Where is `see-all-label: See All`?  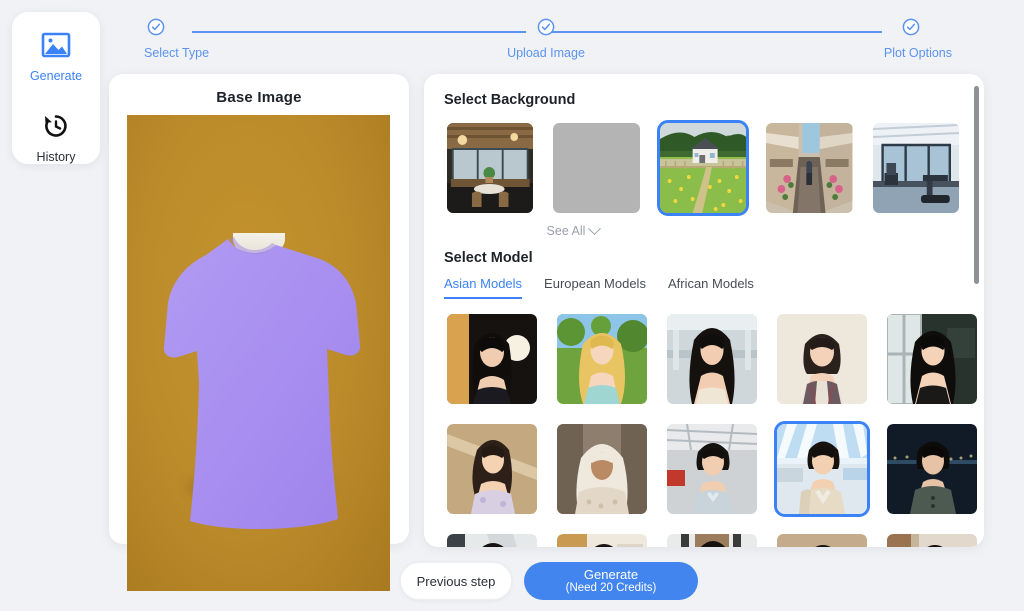 see-all-label: See All is located at coordinates (566, 231).